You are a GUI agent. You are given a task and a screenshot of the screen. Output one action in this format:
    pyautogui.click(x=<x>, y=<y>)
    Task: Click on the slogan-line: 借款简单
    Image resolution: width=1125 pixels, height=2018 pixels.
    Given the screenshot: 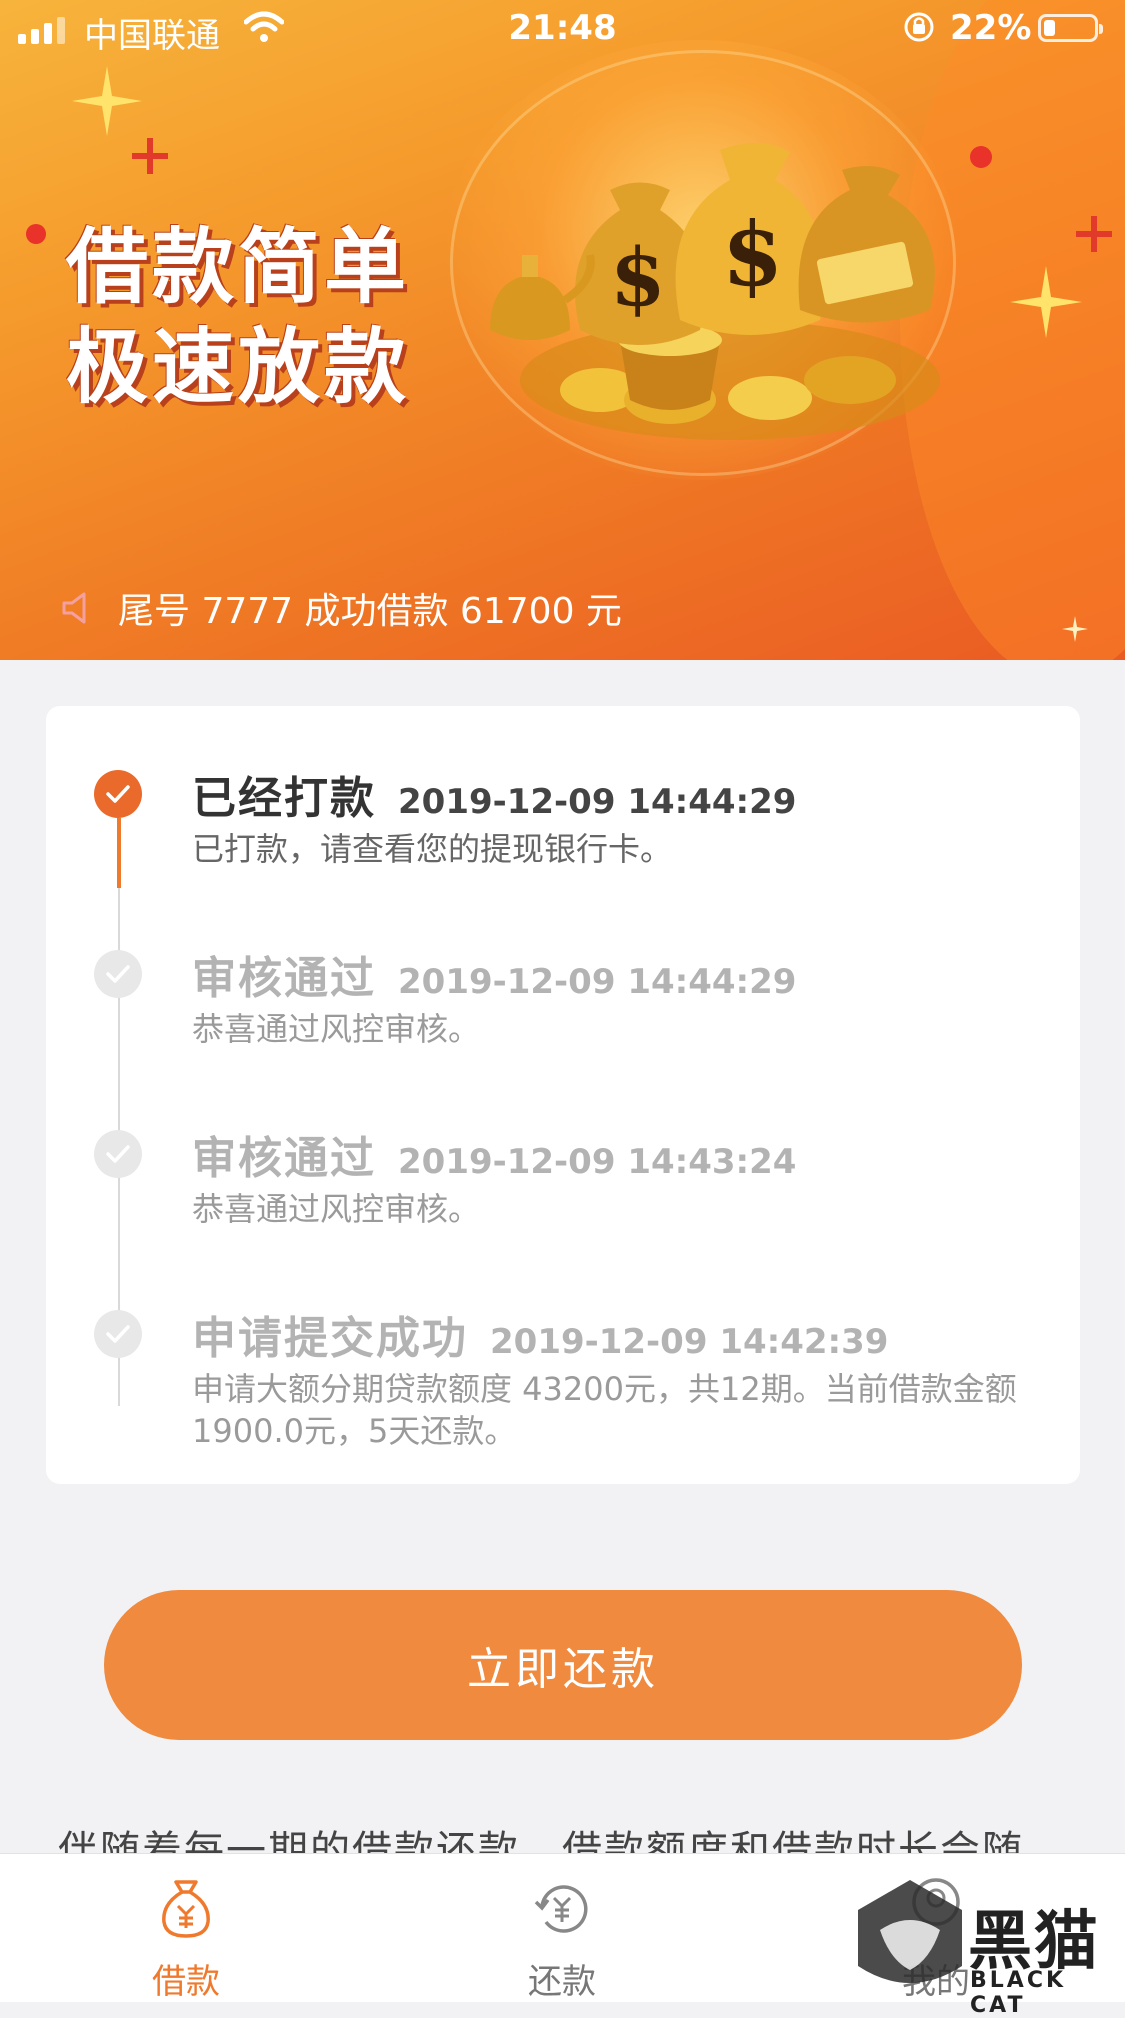 What is the action you would take?
    pyautogui.click(x=238, y=267)
    